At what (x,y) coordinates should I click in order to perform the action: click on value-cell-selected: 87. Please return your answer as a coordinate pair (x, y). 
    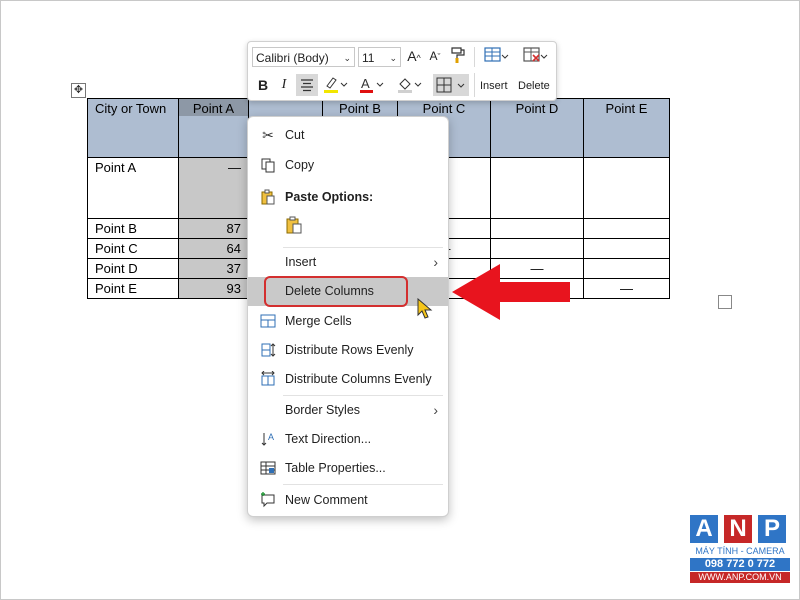
    Looking at the image, I should click on (213, 228).